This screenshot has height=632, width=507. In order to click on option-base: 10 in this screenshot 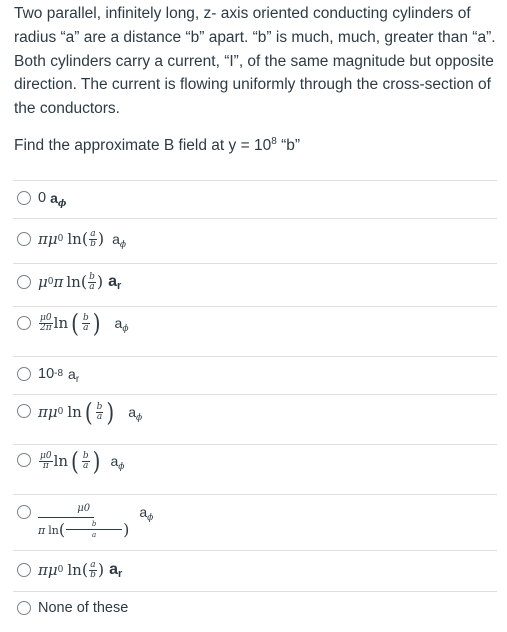, I will do `click(46, 374)`.